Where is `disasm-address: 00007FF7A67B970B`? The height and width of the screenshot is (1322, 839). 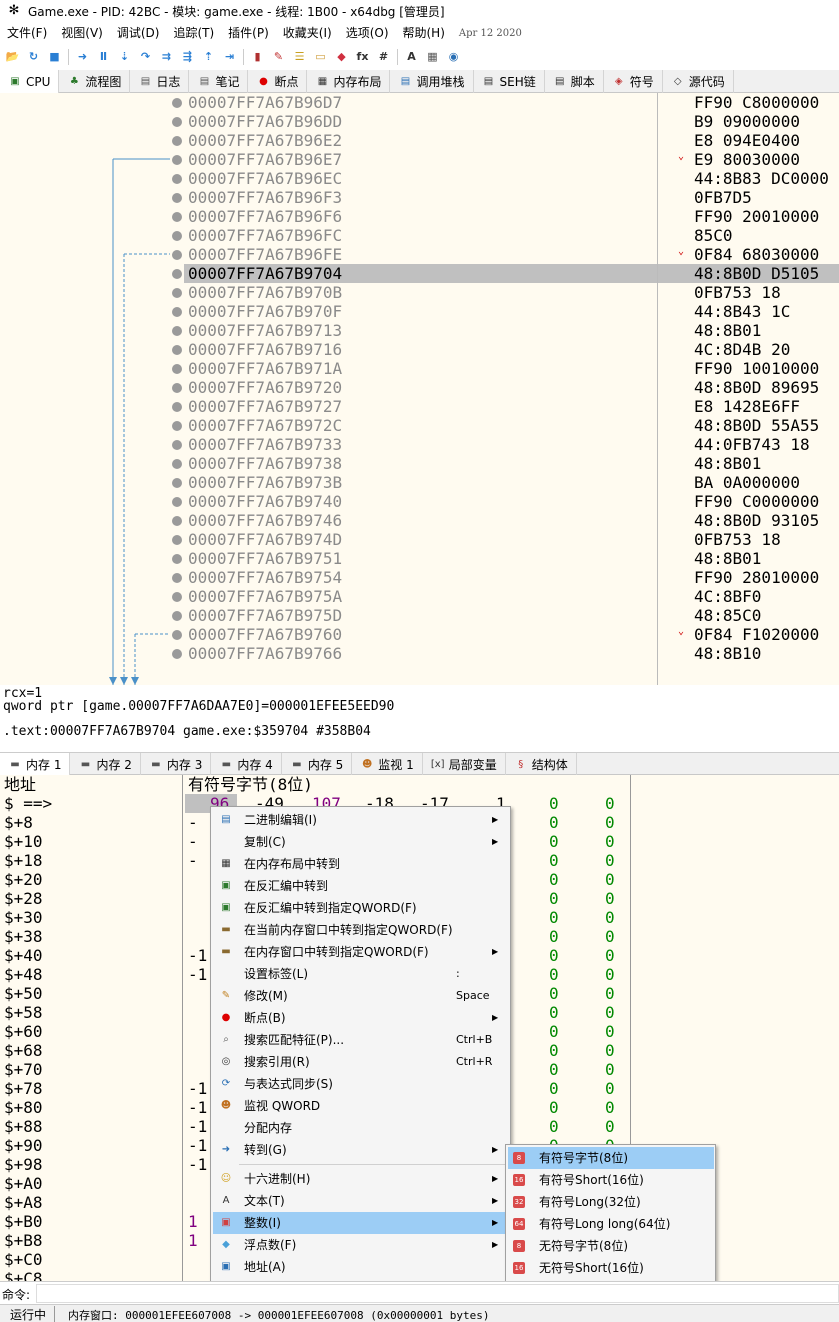 disasm-address: 00007FF7A67B970B is located at coordinates (265, 292).